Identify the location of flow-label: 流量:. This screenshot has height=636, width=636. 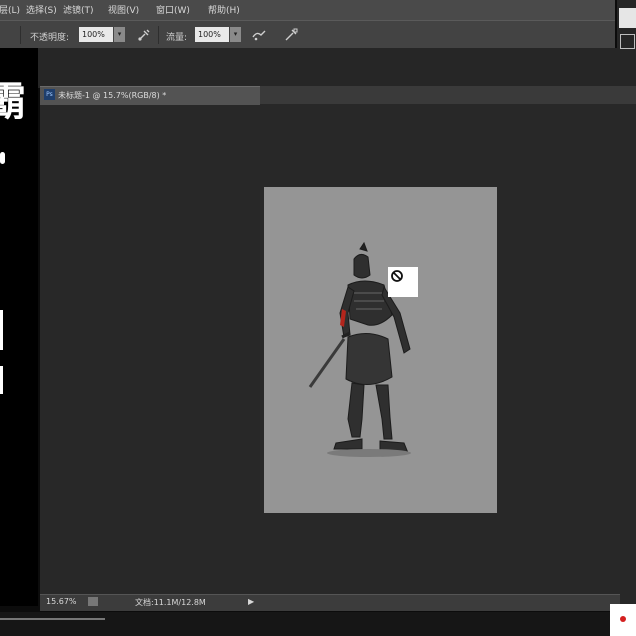
(177, 38).